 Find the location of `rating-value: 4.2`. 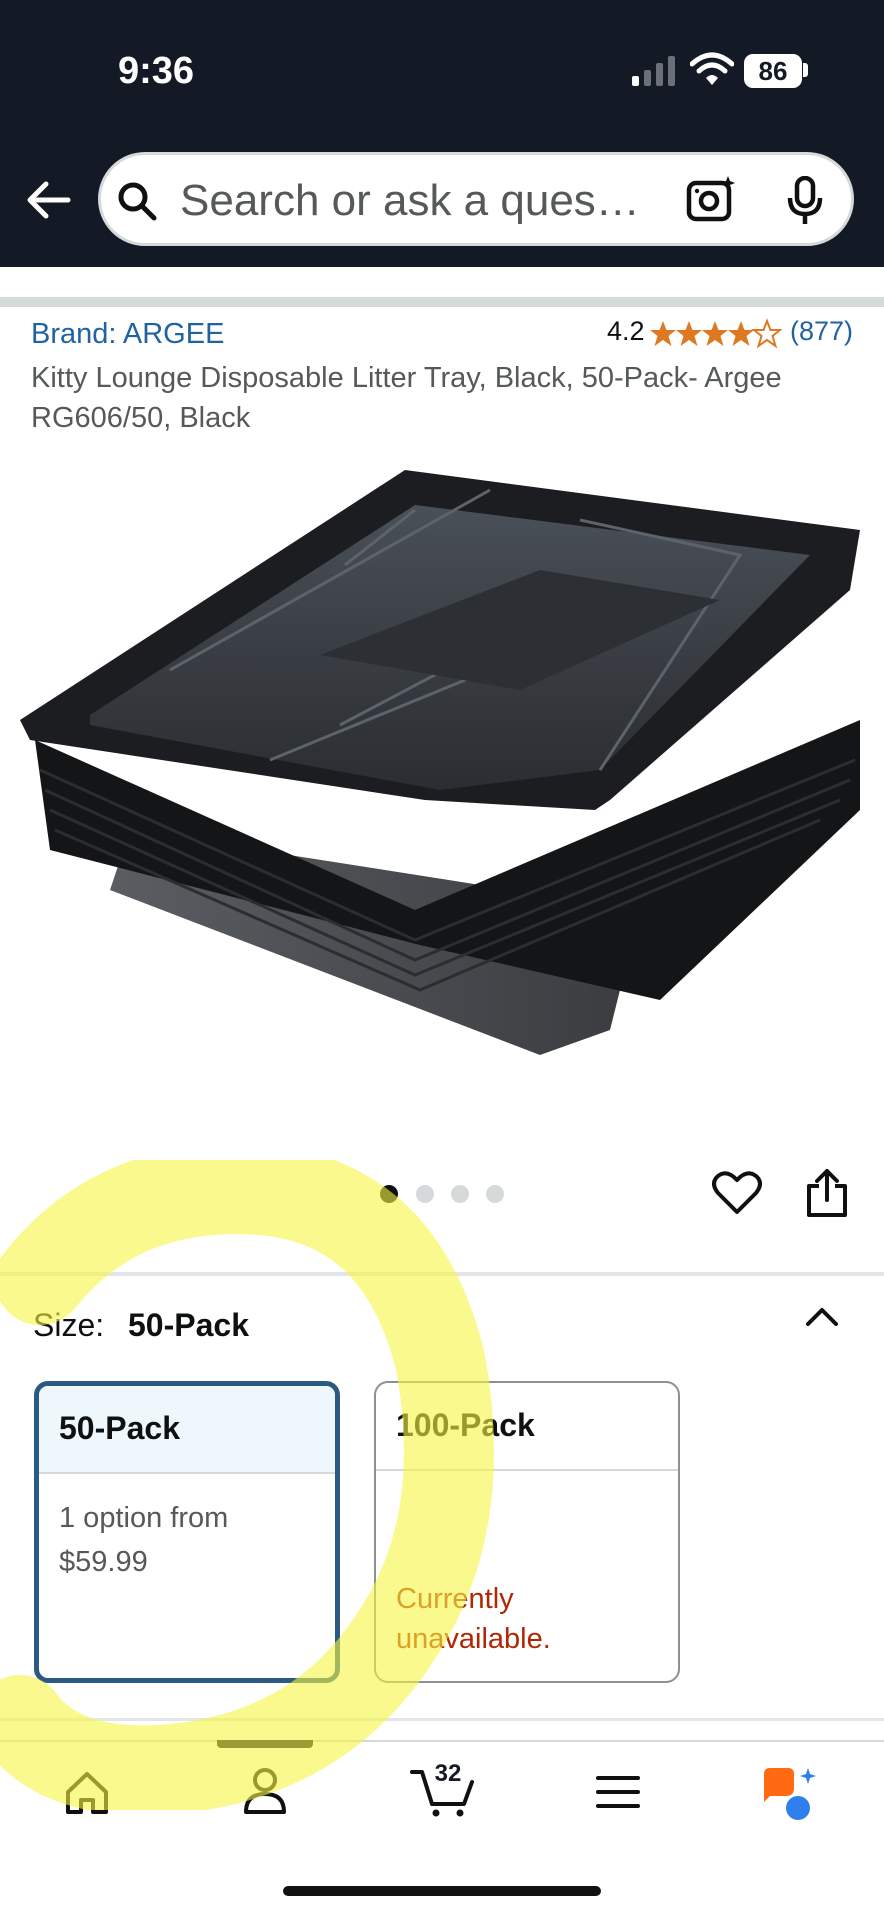

rating-value: 4.2 is located at coordinates (626, 331).